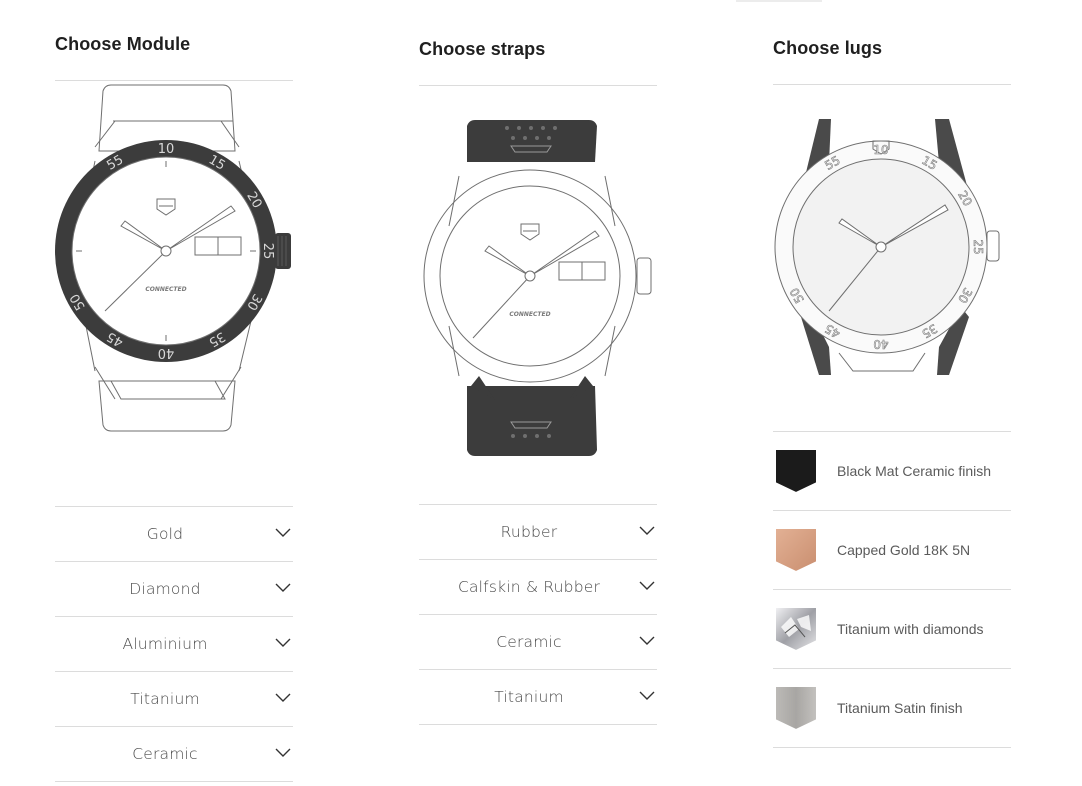 The height and width of the screenshot is (786, 1082). What do you see at coordinates (904, 550) in the screenshot?
I see `lug-finish-label: Capped Gold 18K 5N` at bounding box center [904, 550].